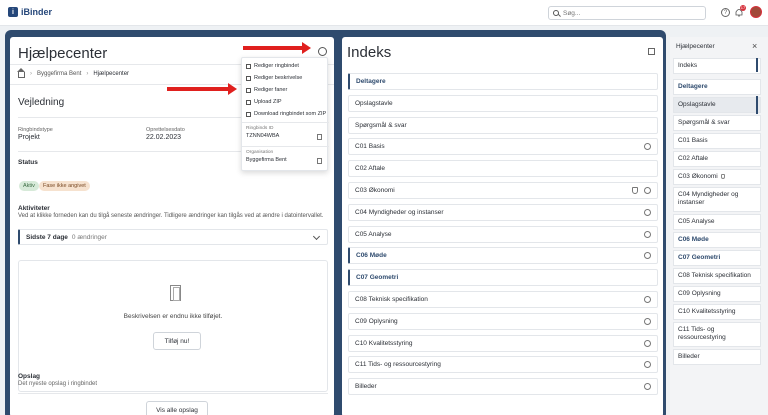  I want to click on help-icon: ?, so click(725, 12).